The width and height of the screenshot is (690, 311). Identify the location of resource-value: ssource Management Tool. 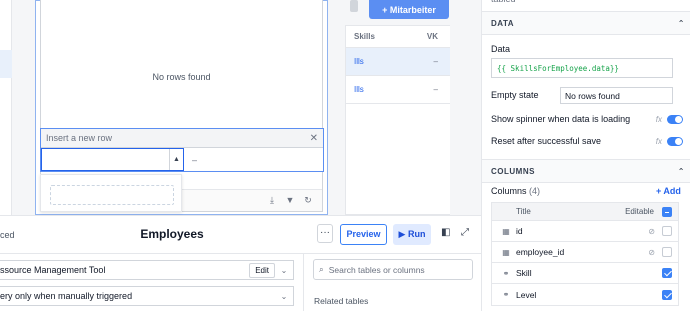
(53, 270).